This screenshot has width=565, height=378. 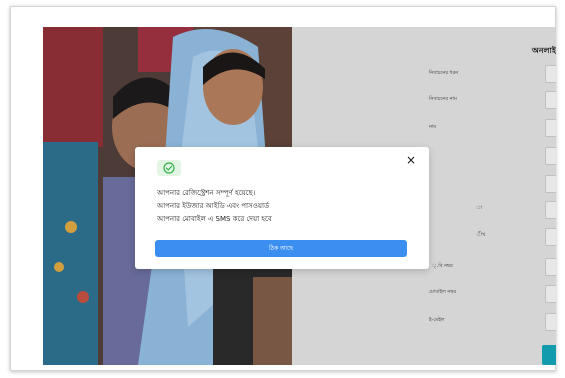 I want to click on check-circle-icon, so click(x=169, y=168).